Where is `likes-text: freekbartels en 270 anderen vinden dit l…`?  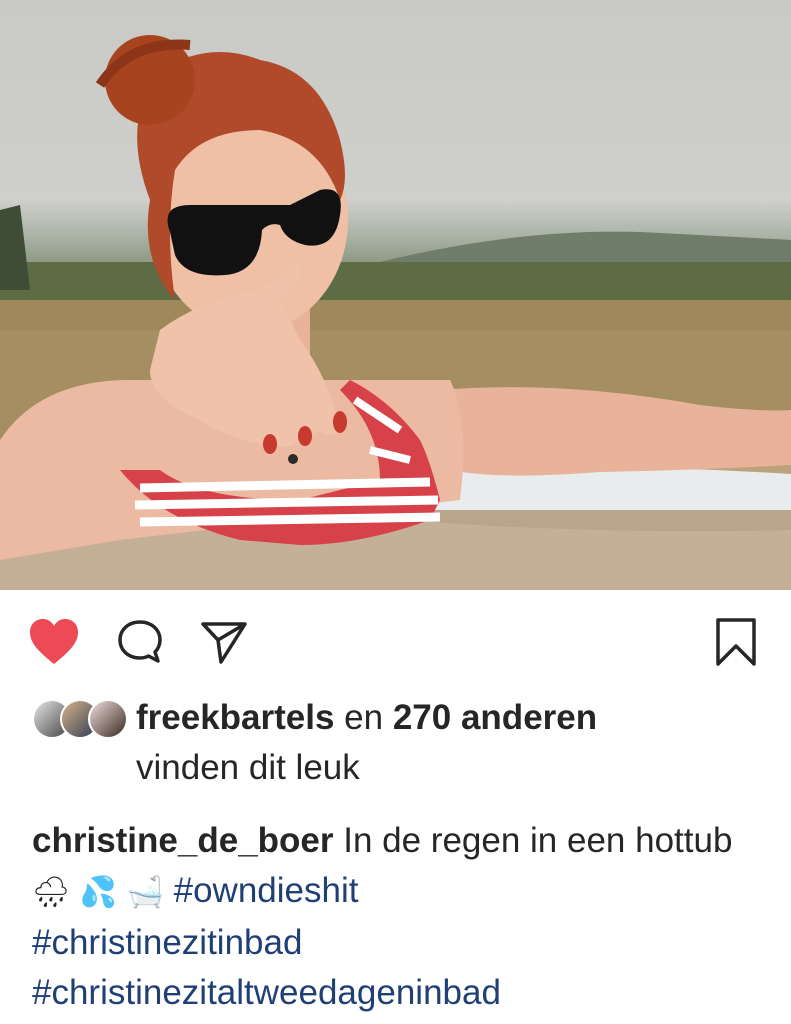
likes-text: freekbartels en 270 anderen vinden dit l… is located at coordinates (446, 743).